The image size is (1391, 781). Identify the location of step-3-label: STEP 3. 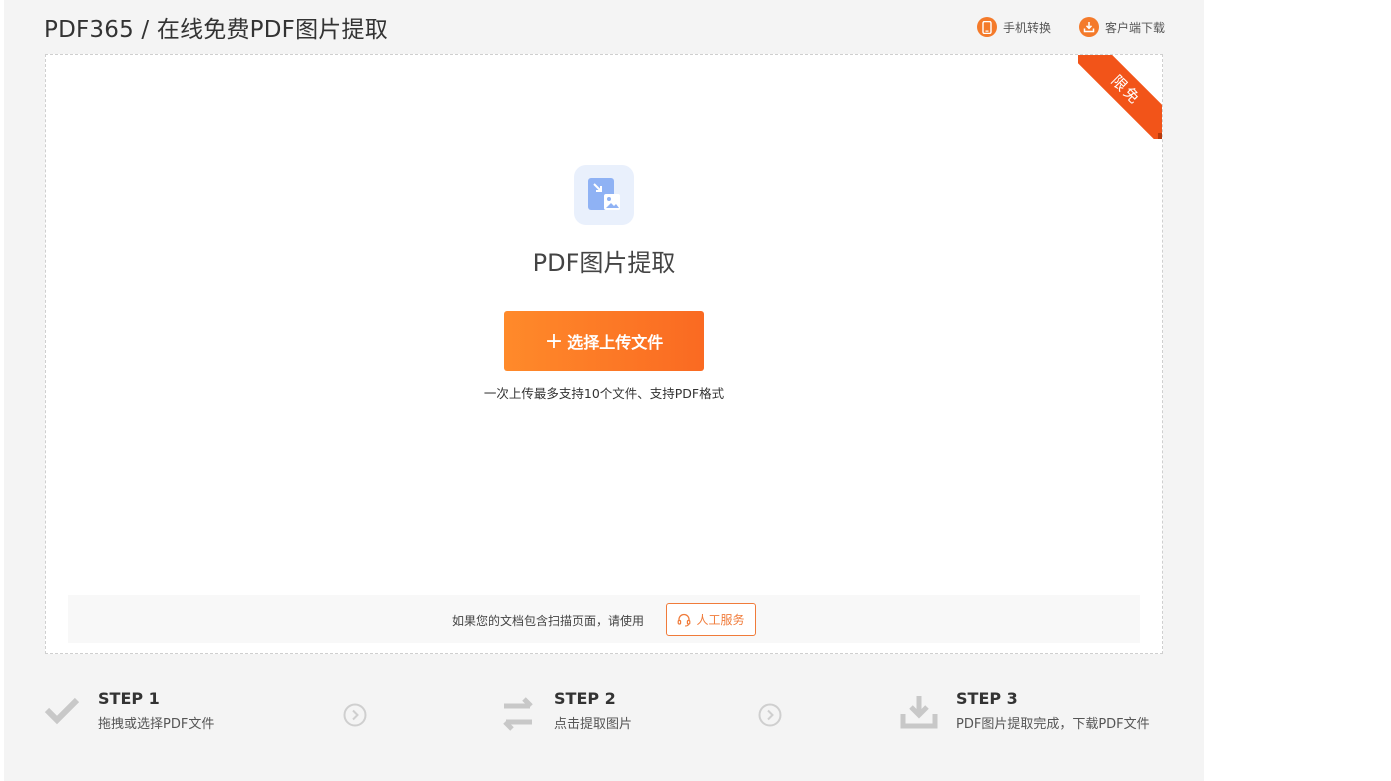
(987, 698).